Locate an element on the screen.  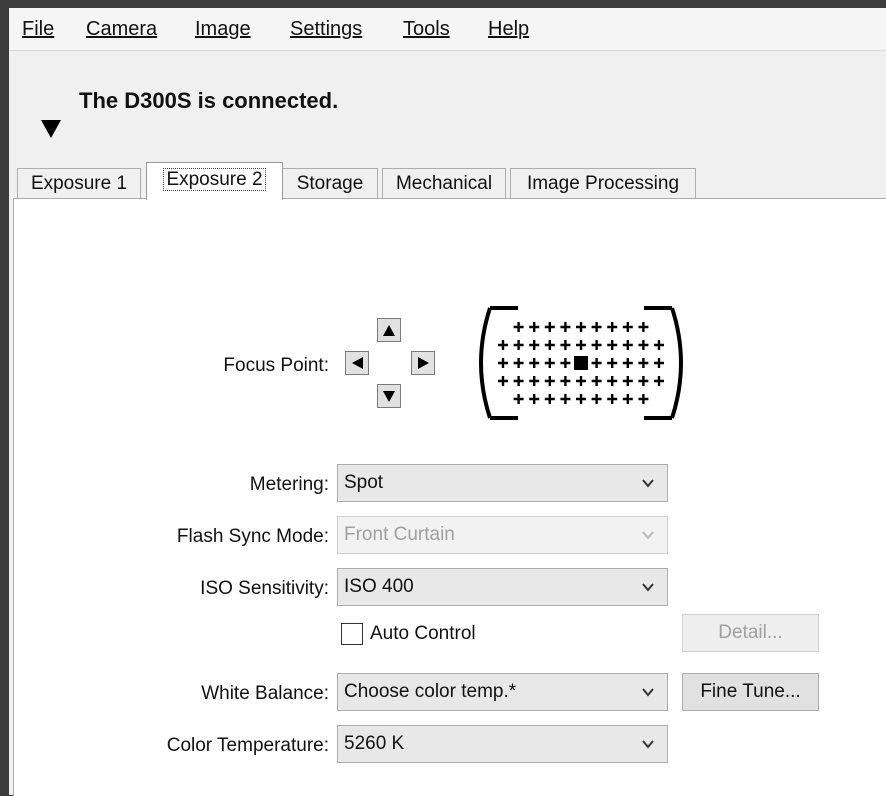
white-balance-value: Choose color temp.* is located at coordinates (430, 691).